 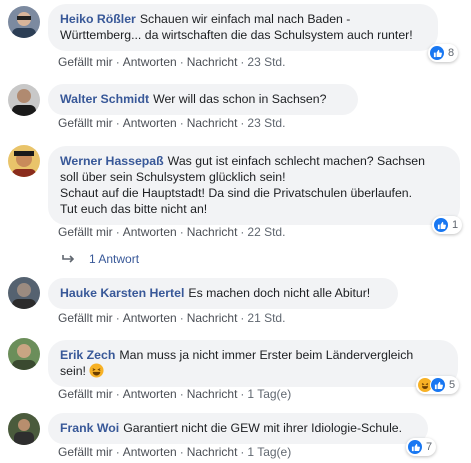 I want to click on author-name: Erik Zech, so click(x=87, y=355).